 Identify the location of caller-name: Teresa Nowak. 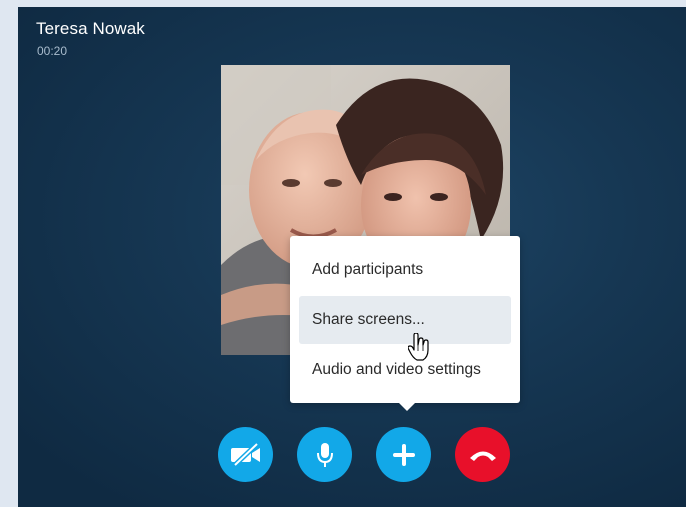
(90, 28).